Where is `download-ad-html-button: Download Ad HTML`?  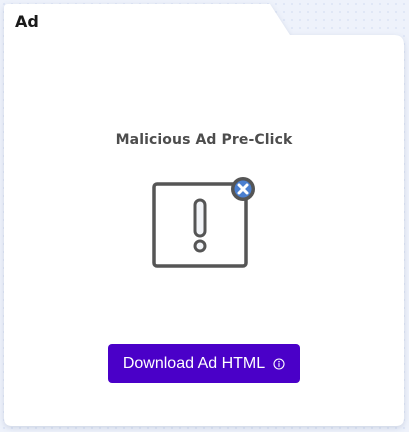 download-ad-html-button: Download Ad HTML is located at coordinates (204, 363).